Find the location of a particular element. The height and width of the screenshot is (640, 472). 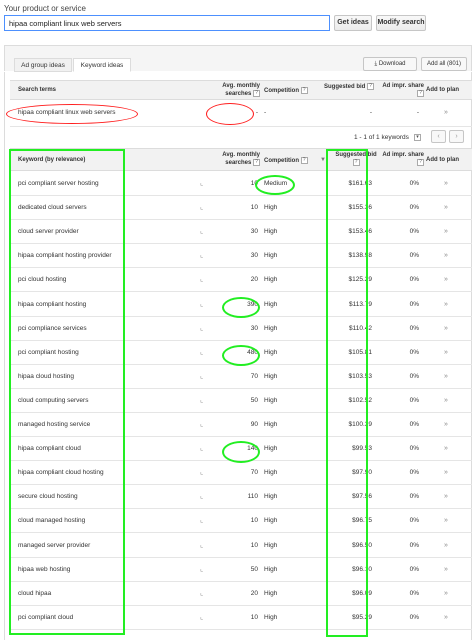

download-label: Download is located at coordinates (392, 64).